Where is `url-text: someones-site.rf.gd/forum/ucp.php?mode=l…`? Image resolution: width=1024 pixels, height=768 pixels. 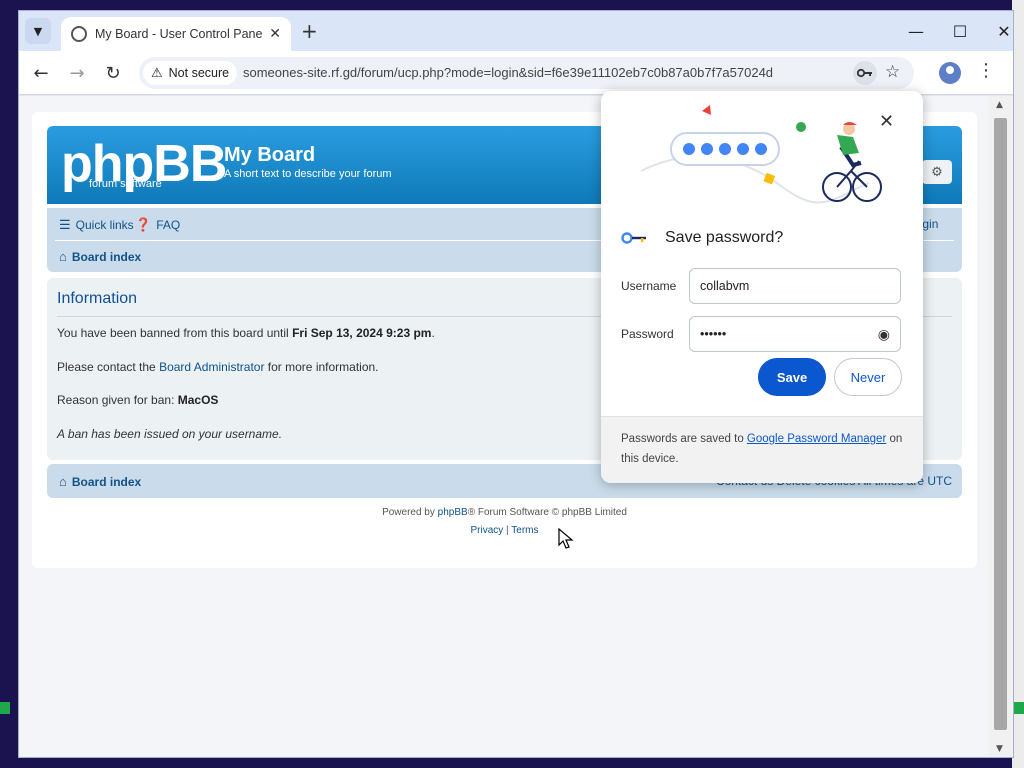
url-text: someones-site.rf.gd/forum/ucp.php?mode=l… is located at coordinates (508, 72).